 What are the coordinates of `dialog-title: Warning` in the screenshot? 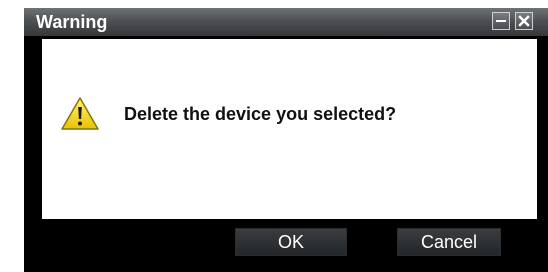 It's located at (72, 22).